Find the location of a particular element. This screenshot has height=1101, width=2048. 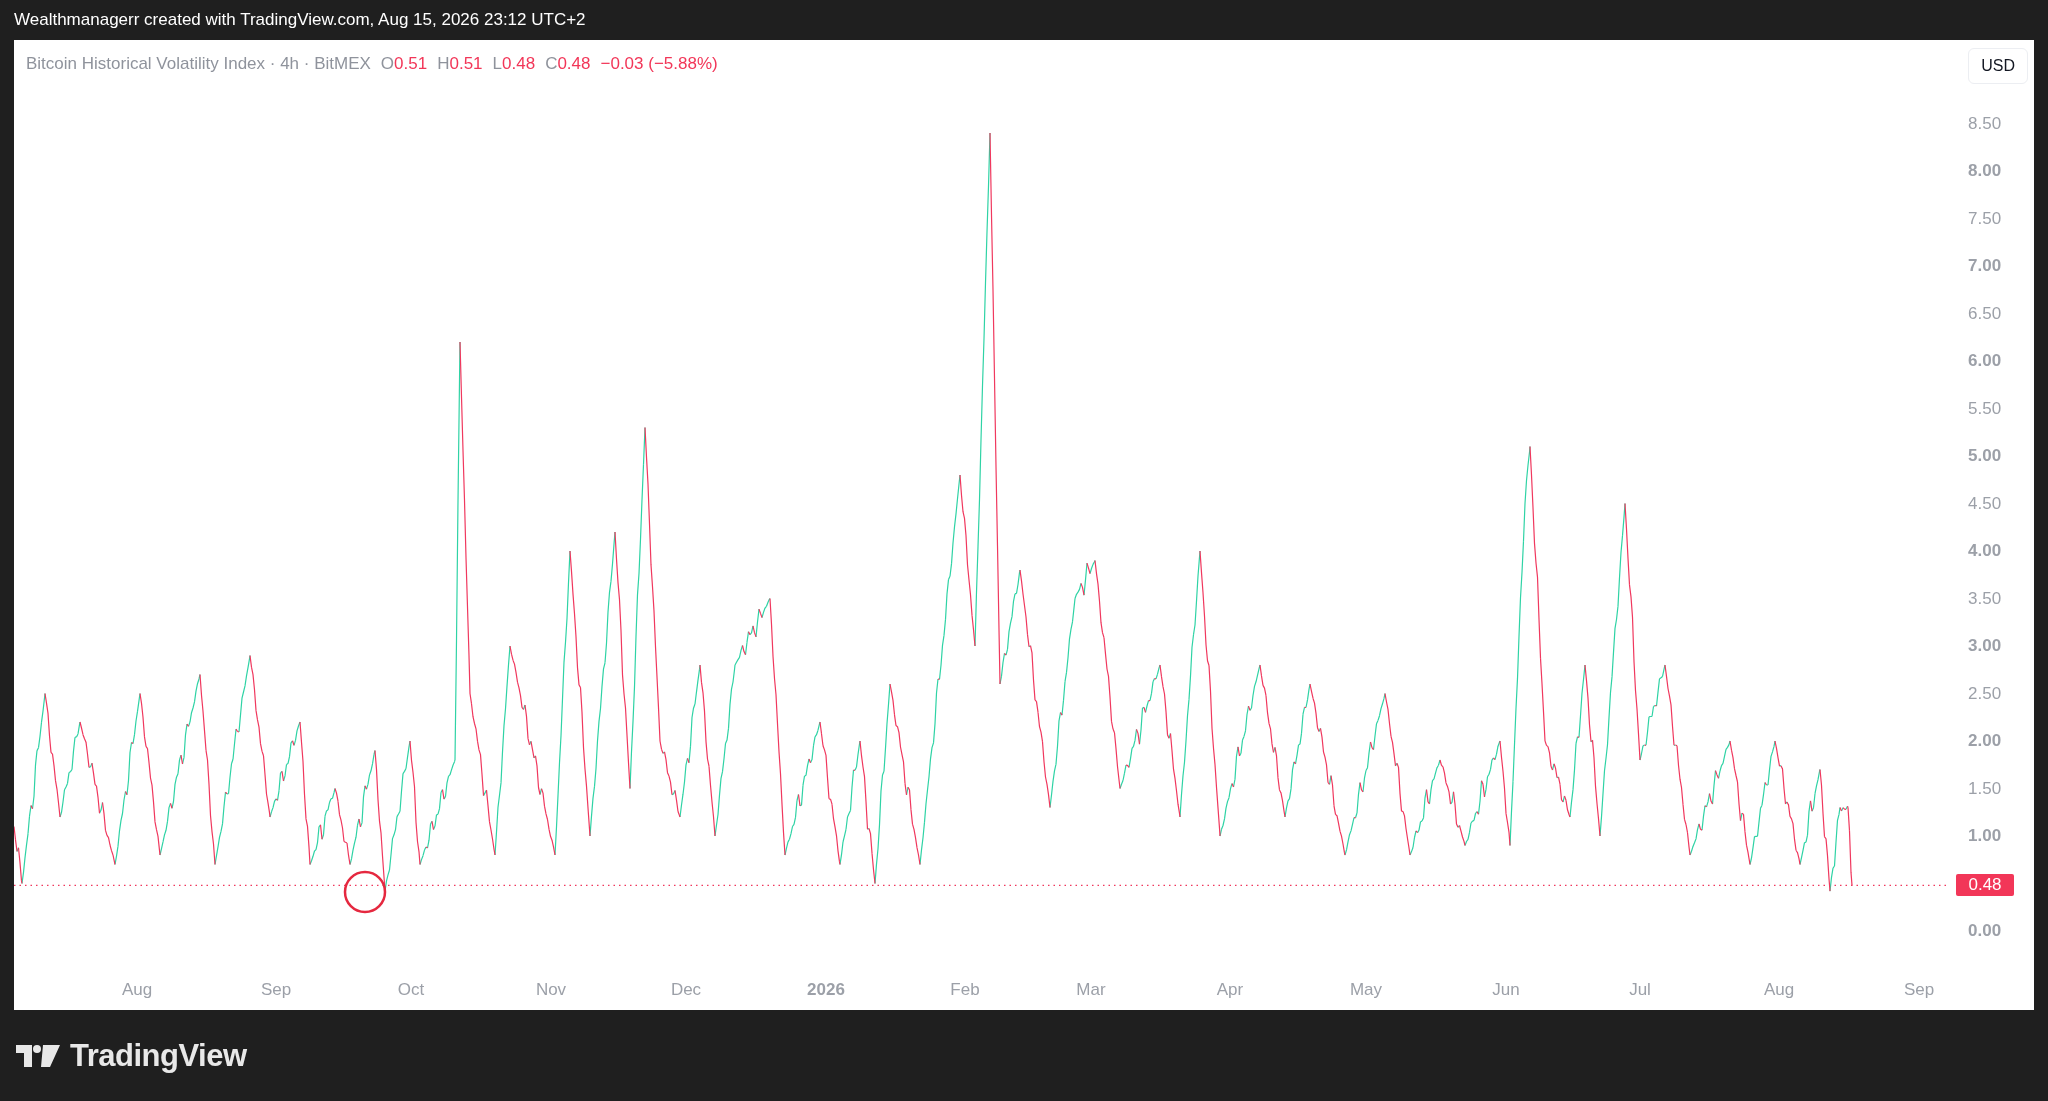

price-label: 8.50 is located at coordinates (1985, 123).